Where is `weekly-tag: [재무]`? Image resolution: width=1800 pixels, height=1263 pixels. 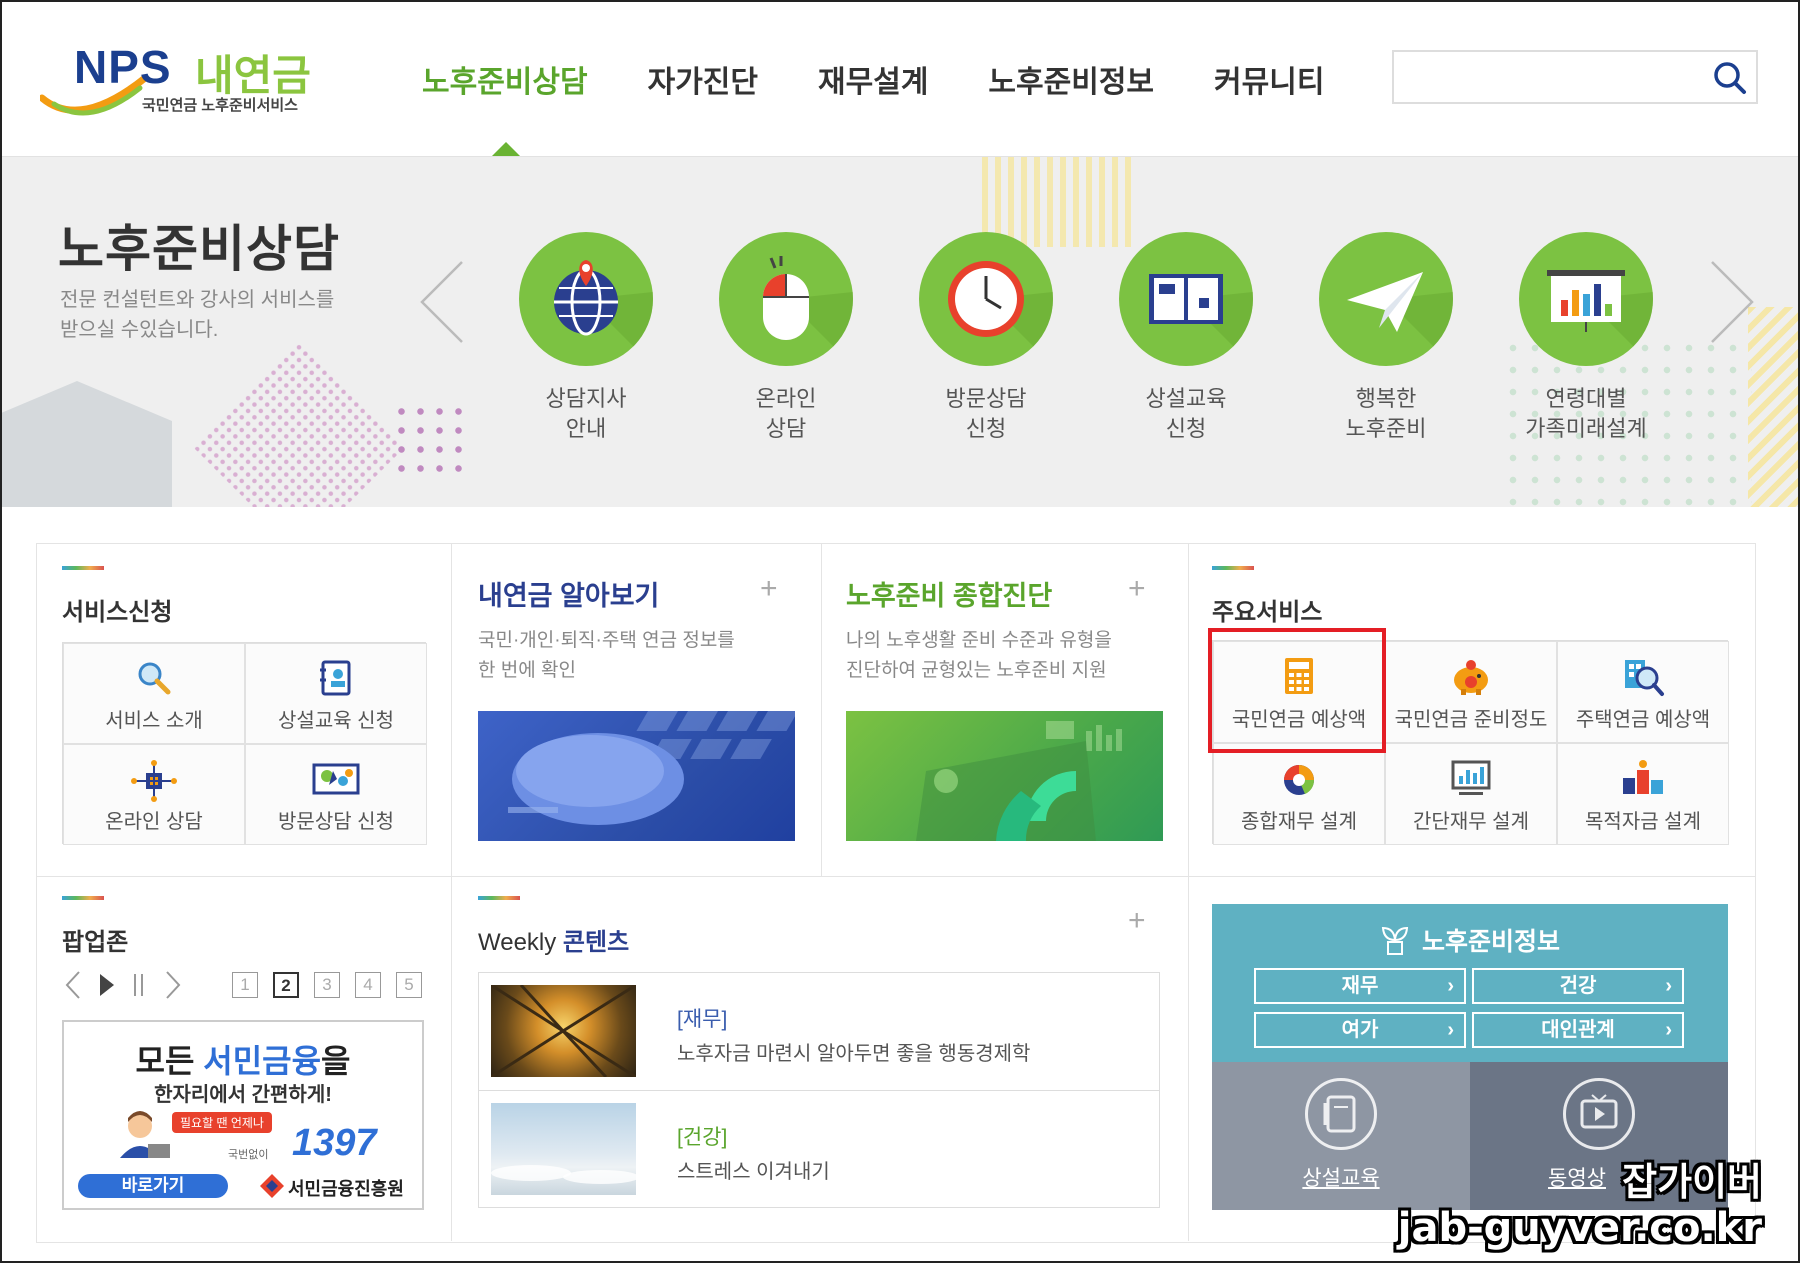 weekly-tag: [재무] is located at coordinates (702, 1019).